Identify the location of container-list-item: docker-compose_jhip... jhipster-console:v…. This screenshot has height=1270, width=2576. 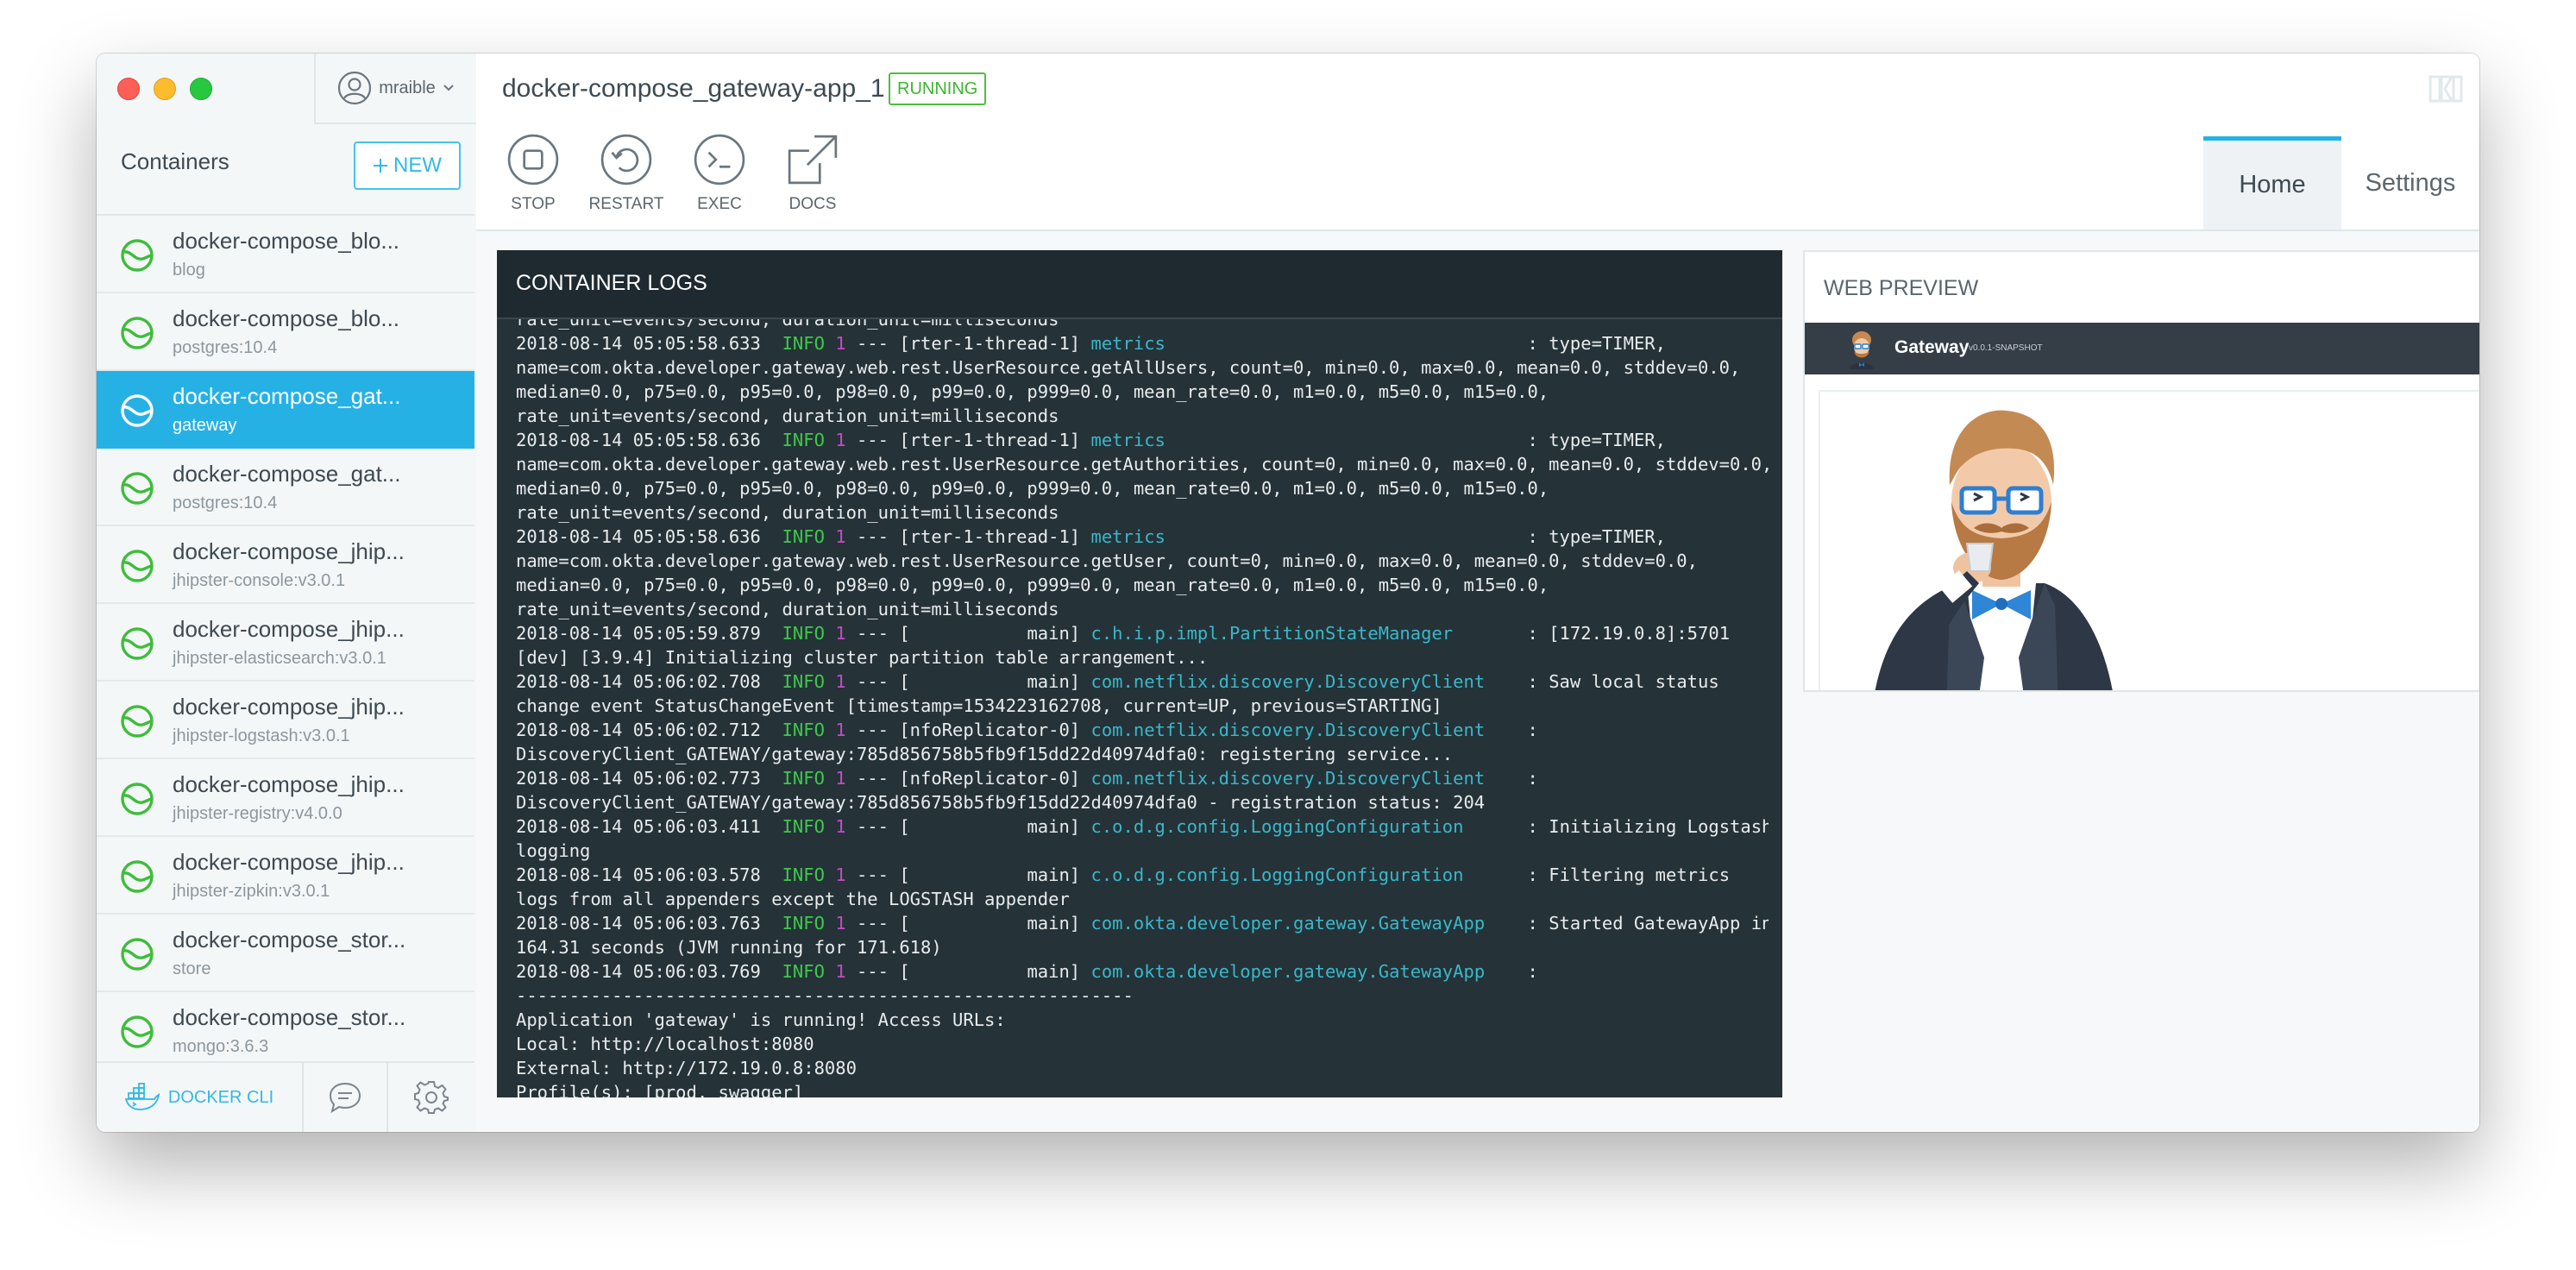
(285, 565).